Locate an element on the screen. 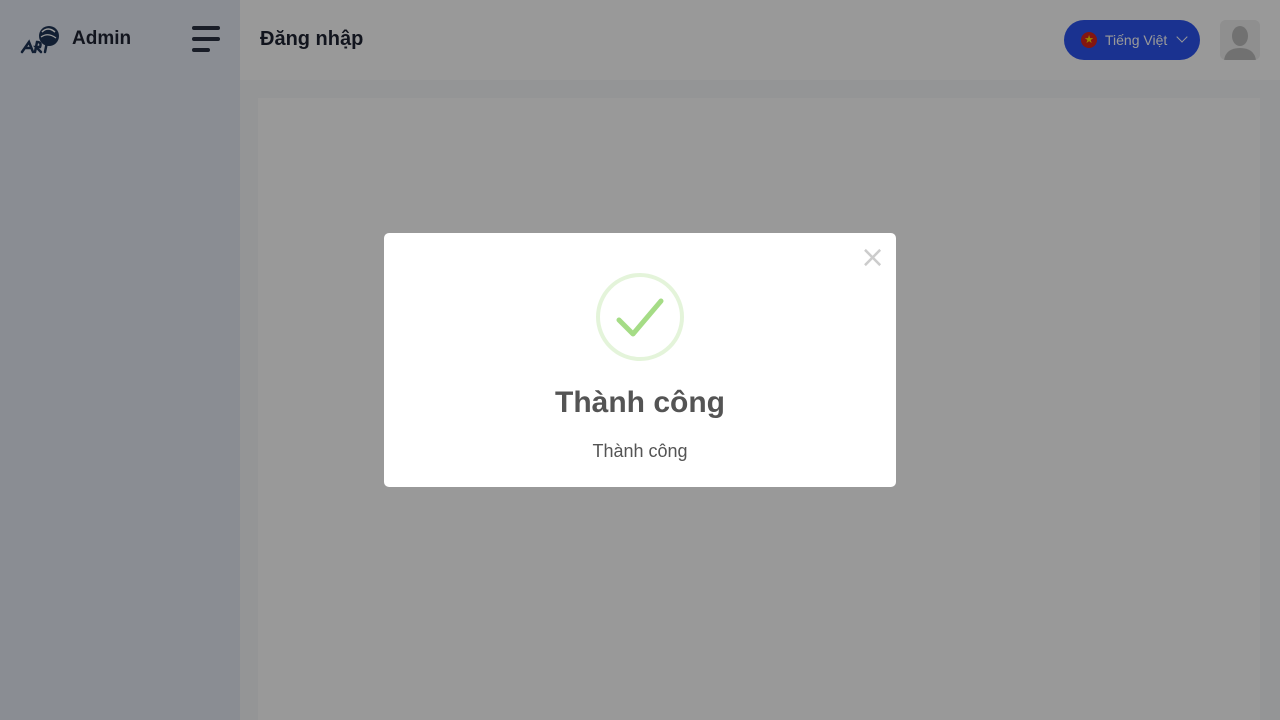 This screenshot has width=1280, height=720. dialog-message: Thành công is located at coordinates (640, 451).